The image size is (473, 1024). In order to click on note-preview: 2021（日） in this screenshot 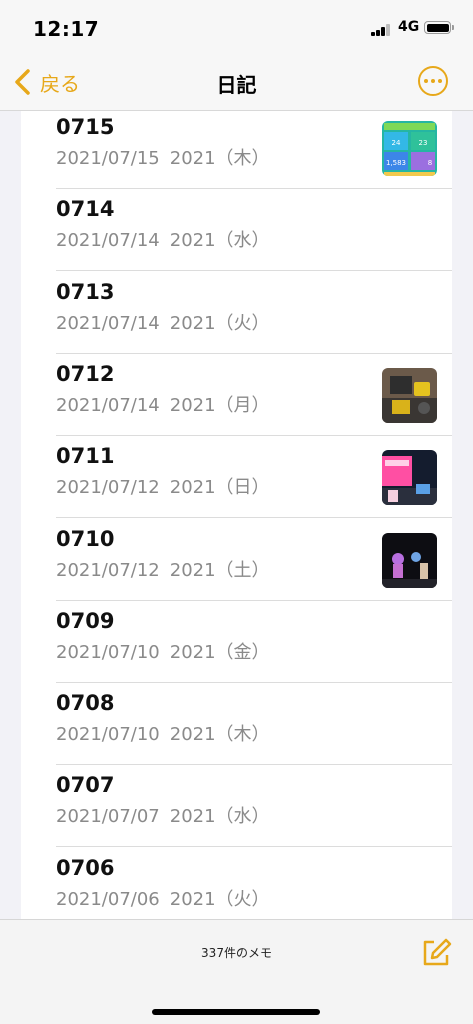, I will do `click(219, 488)`.